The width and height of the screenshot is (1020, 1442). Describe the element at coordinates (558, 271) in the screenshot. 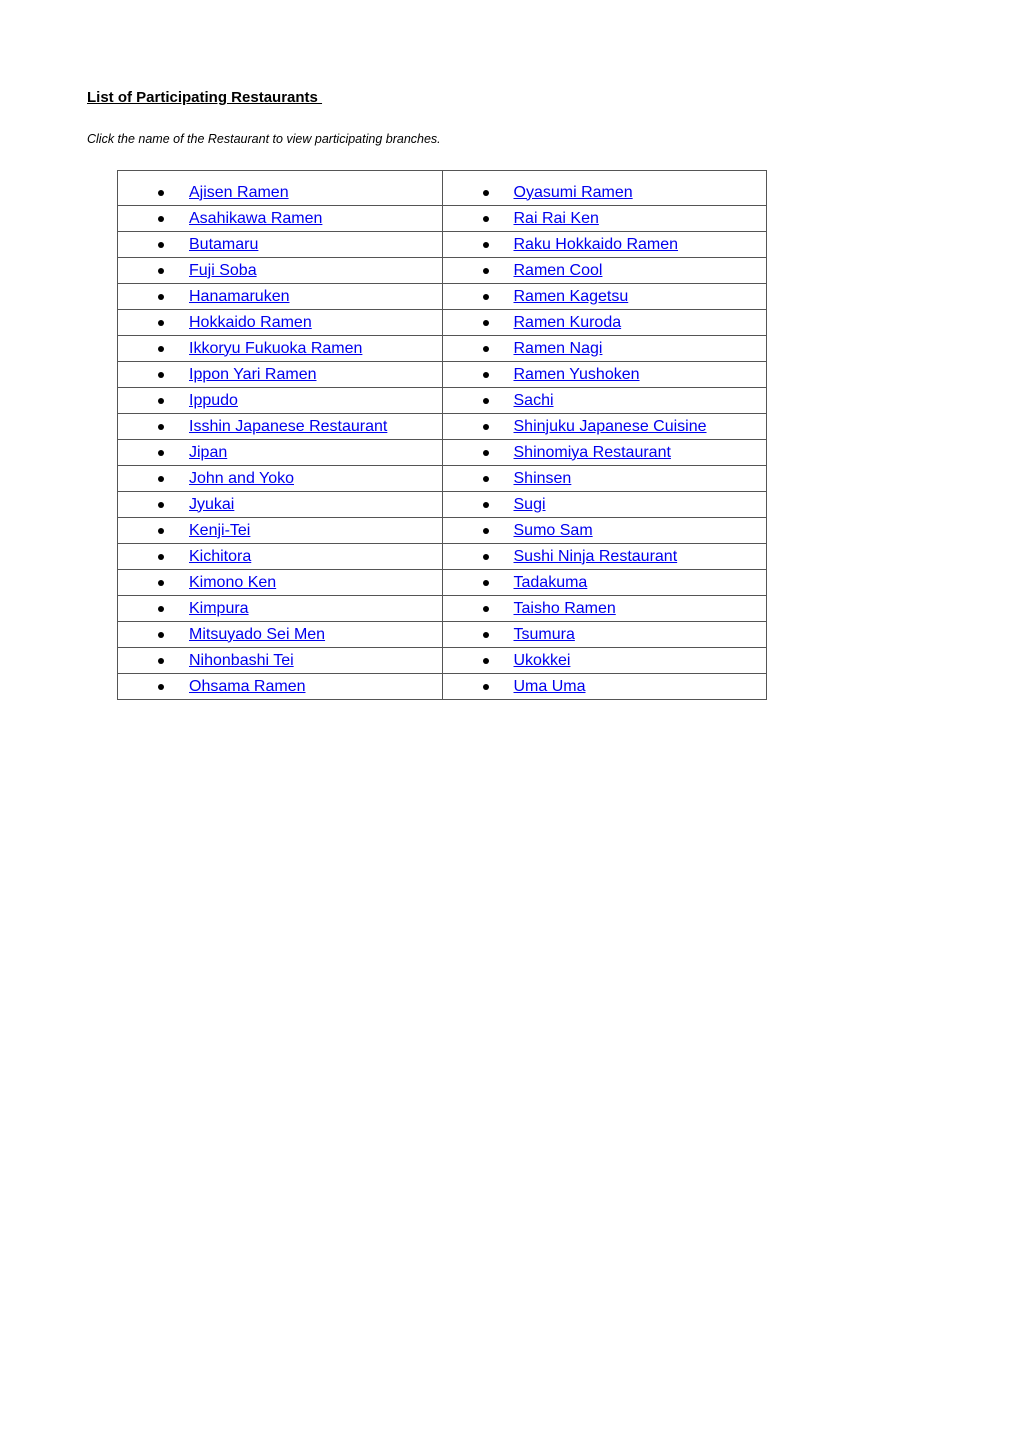

I see `restaurant-link: Ramen Cool` at that location.